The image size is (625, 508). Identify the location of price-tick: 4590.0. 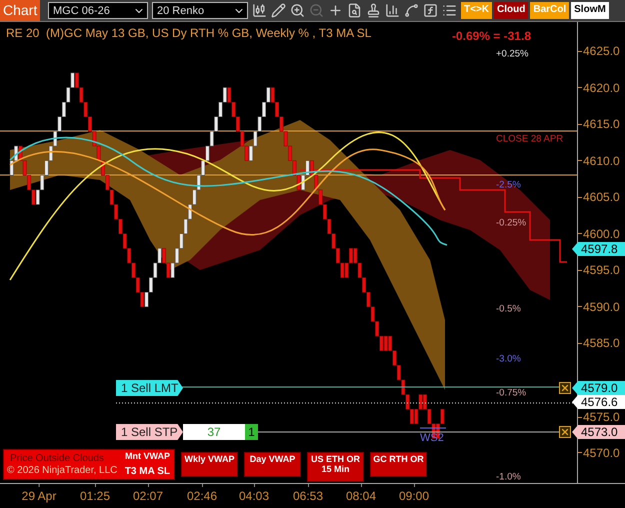
(599, 307).